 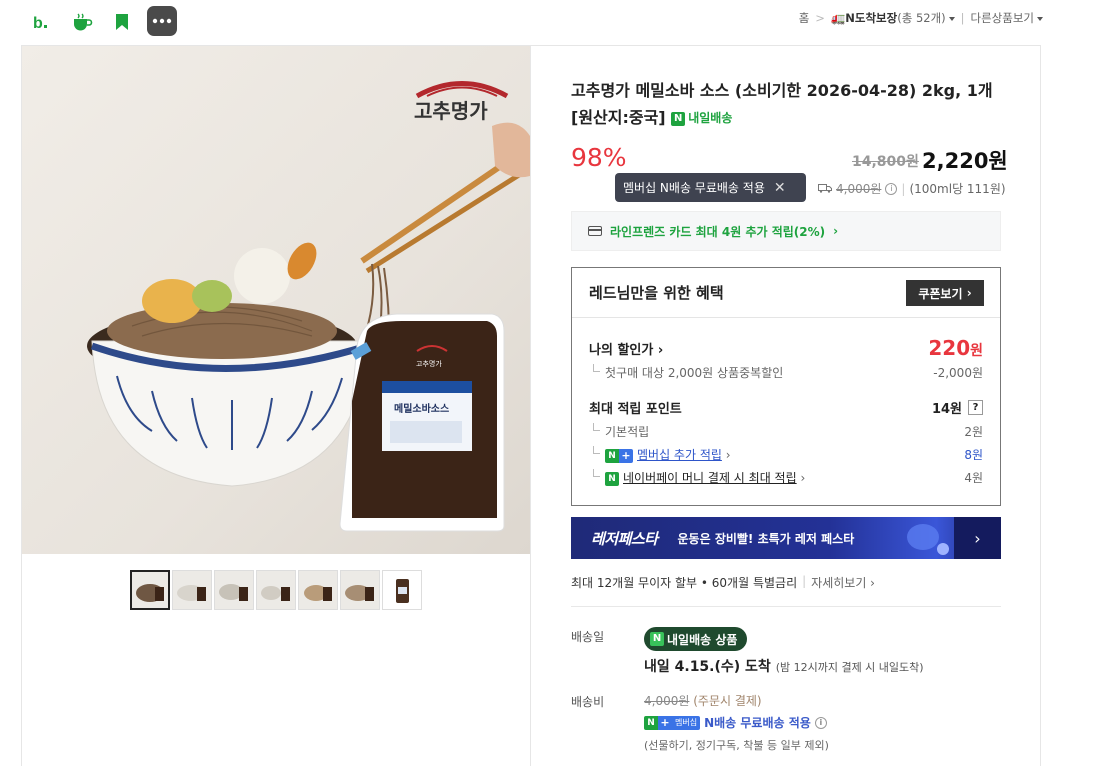 I want to click on category-label: N도착보장, so click(x=871, y=18).